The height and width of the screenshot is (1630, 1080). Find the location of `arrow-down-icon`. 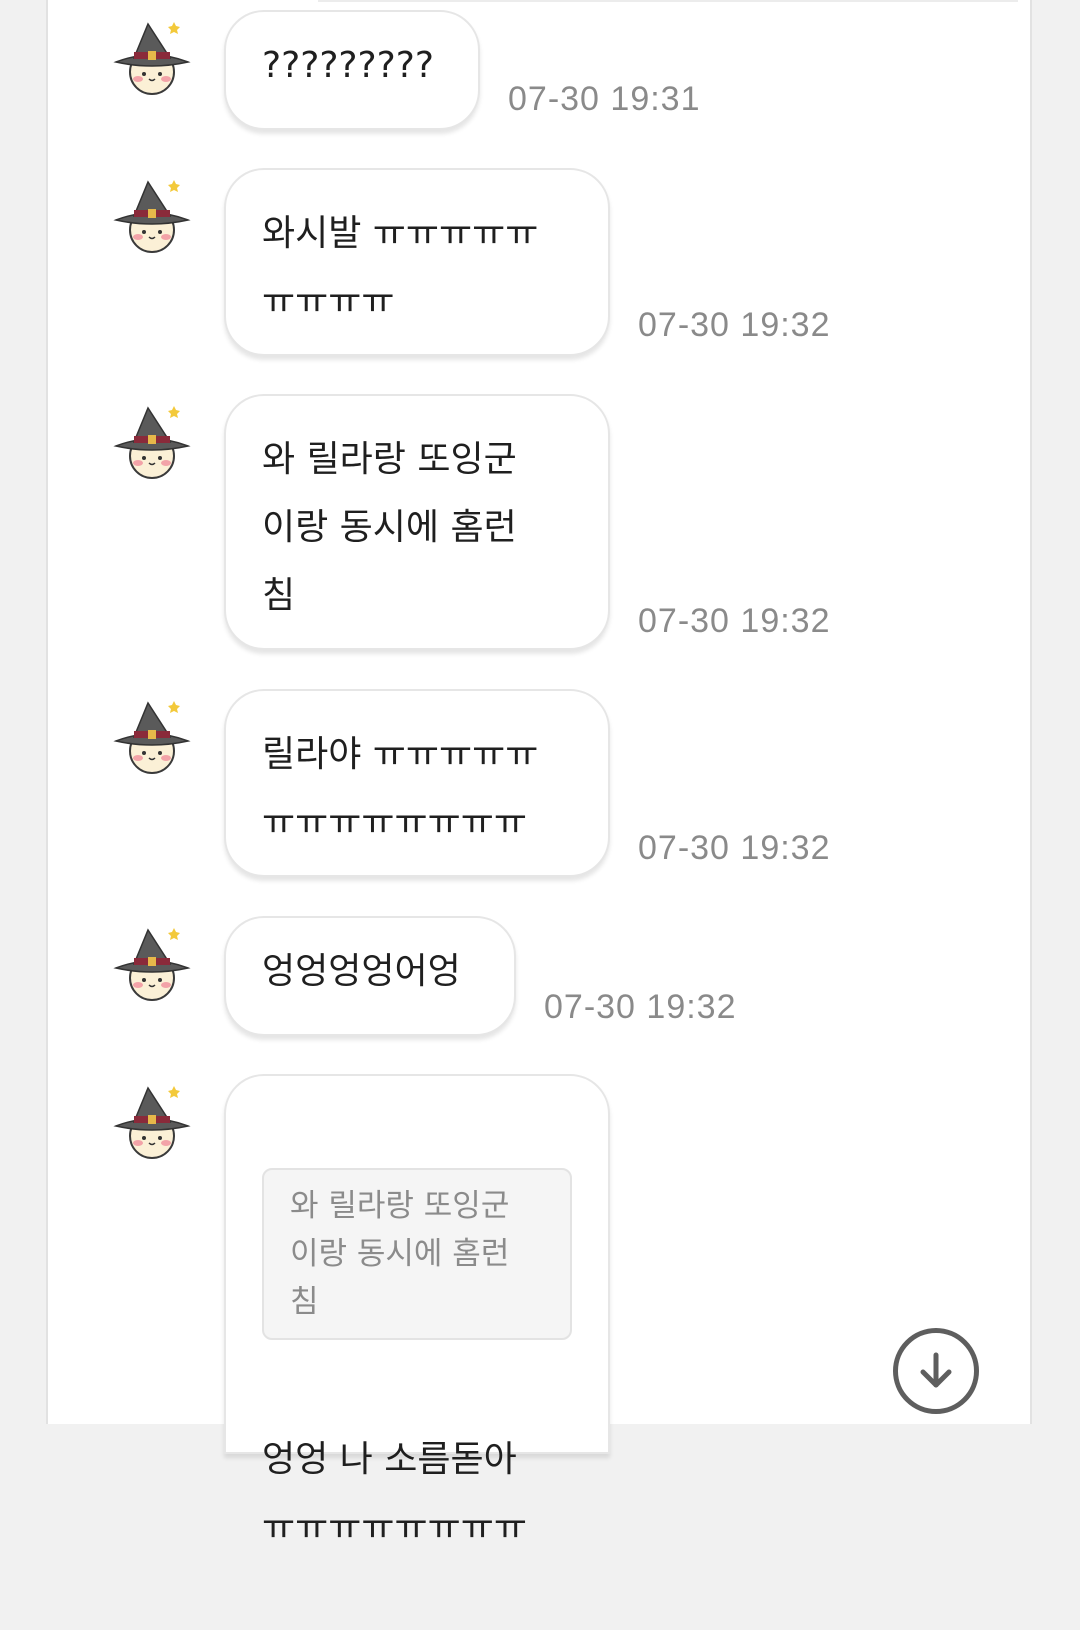

arrow-down-icon is located at coordinates (936, 1370).